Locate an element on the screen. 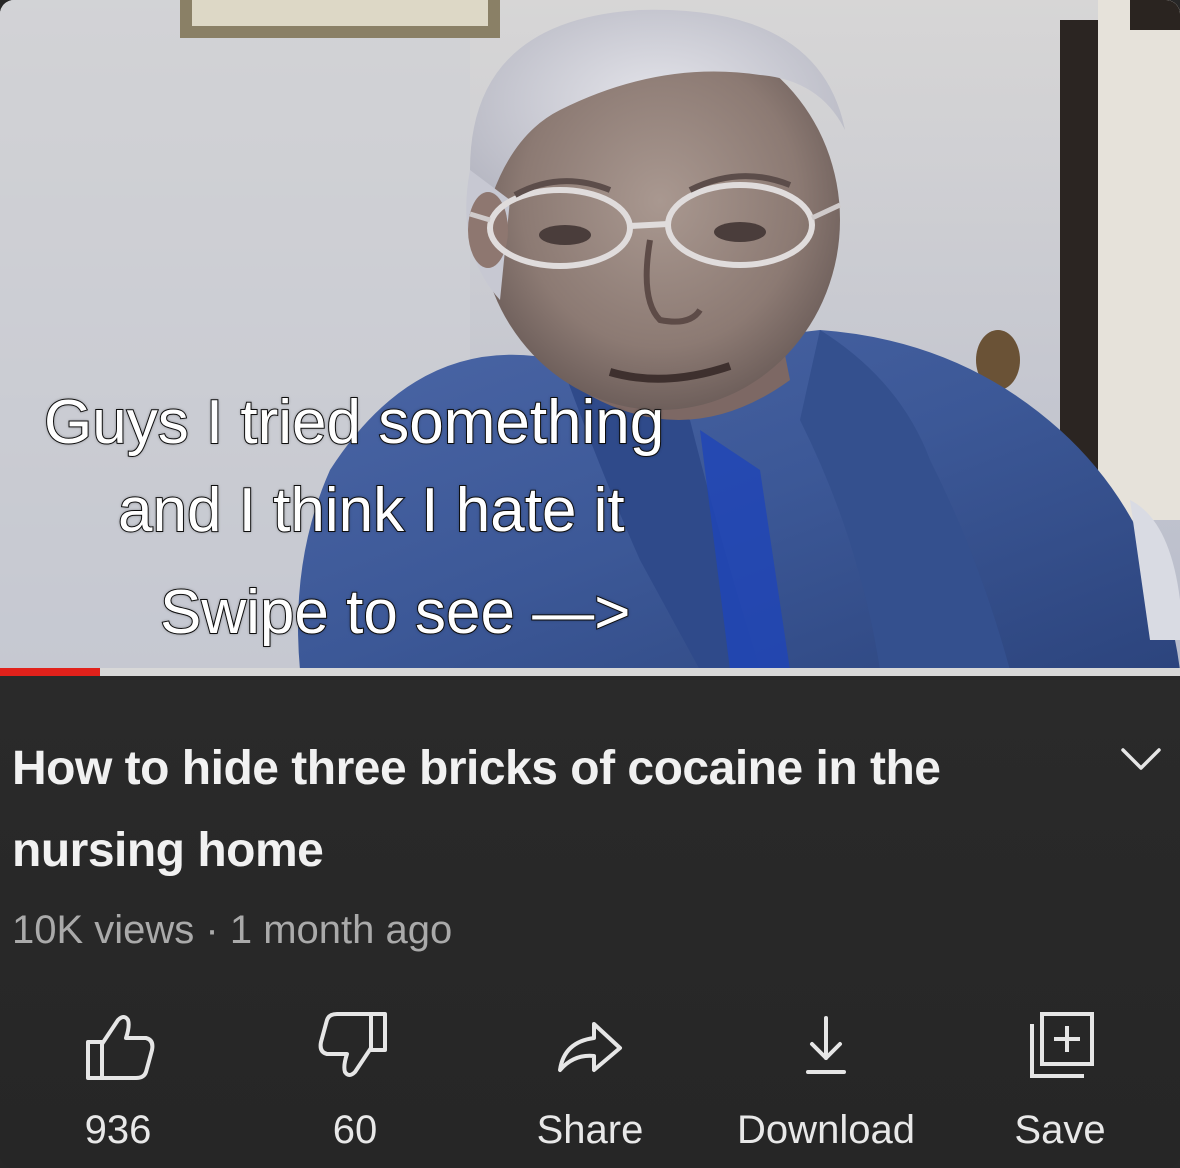 The height and width of the screenshot is (1168, 1180). share-label: Share is located at coordinates (590, 1130).